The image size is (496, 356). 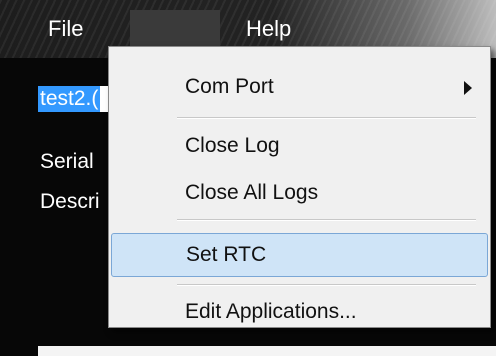 I want to click on submenu-arrow-icon, so click(x=468, y=88).